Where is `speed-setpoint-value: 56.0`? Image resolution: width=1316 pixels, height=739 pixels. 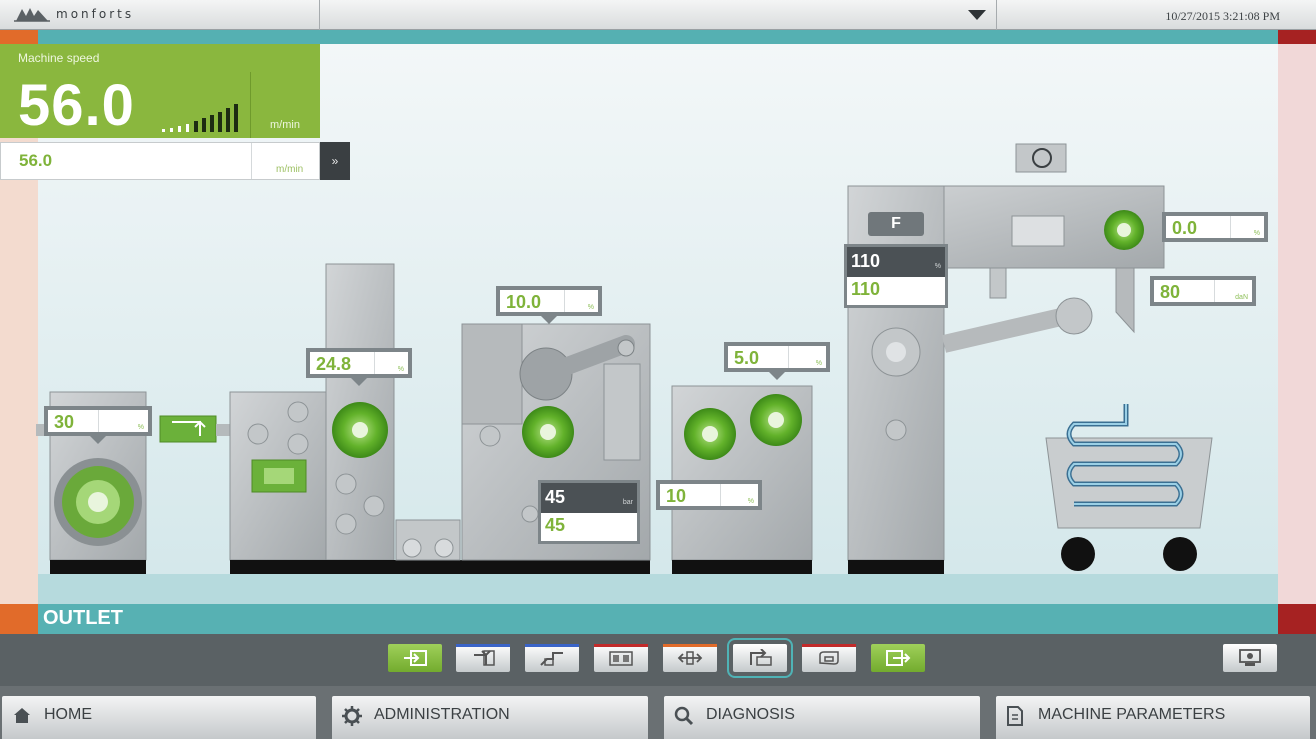 speed-setpoint-value: 56.0 is located at coordinates (36, 160).